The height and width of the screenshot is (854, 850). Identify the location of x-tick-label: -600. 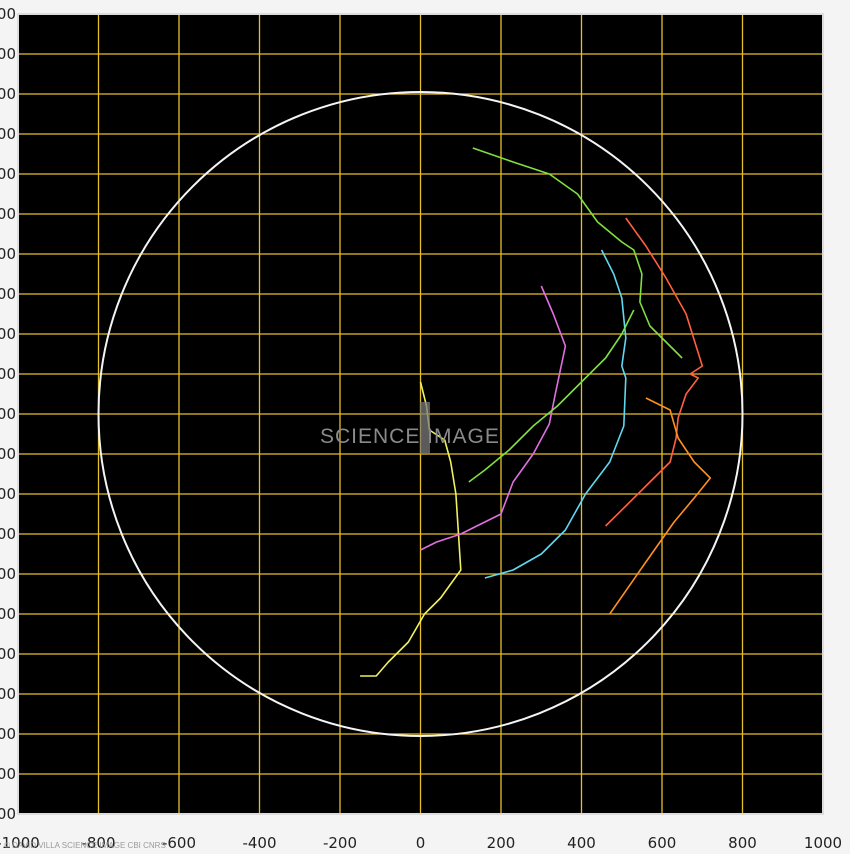
(179, 843).